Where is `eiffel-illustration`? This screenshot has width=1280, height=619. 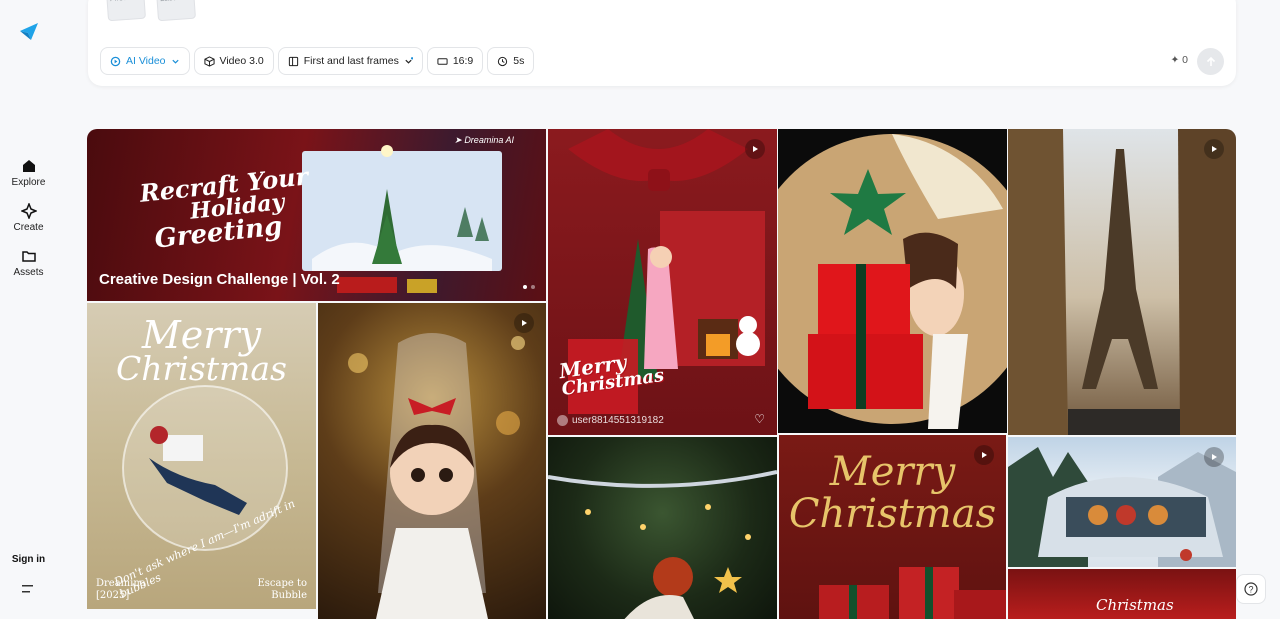
eiffel-illustration is located at coordinates (1122, 282).